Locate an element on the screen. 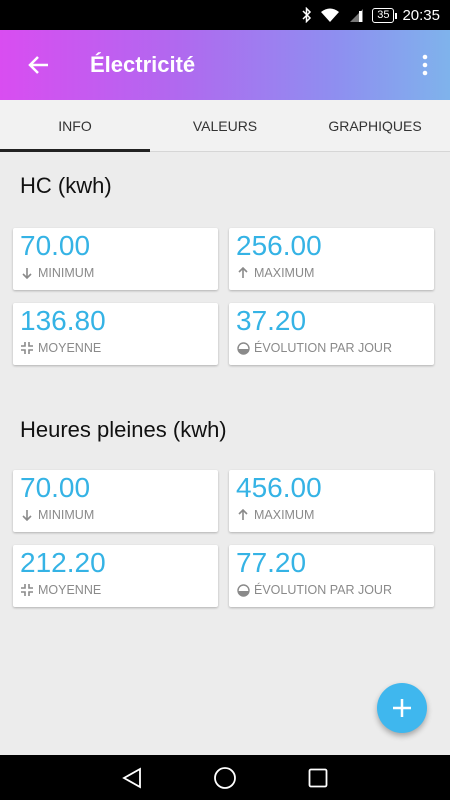  tab-graphiques: GRAPHIQUES is located at coordinates (375, 125).